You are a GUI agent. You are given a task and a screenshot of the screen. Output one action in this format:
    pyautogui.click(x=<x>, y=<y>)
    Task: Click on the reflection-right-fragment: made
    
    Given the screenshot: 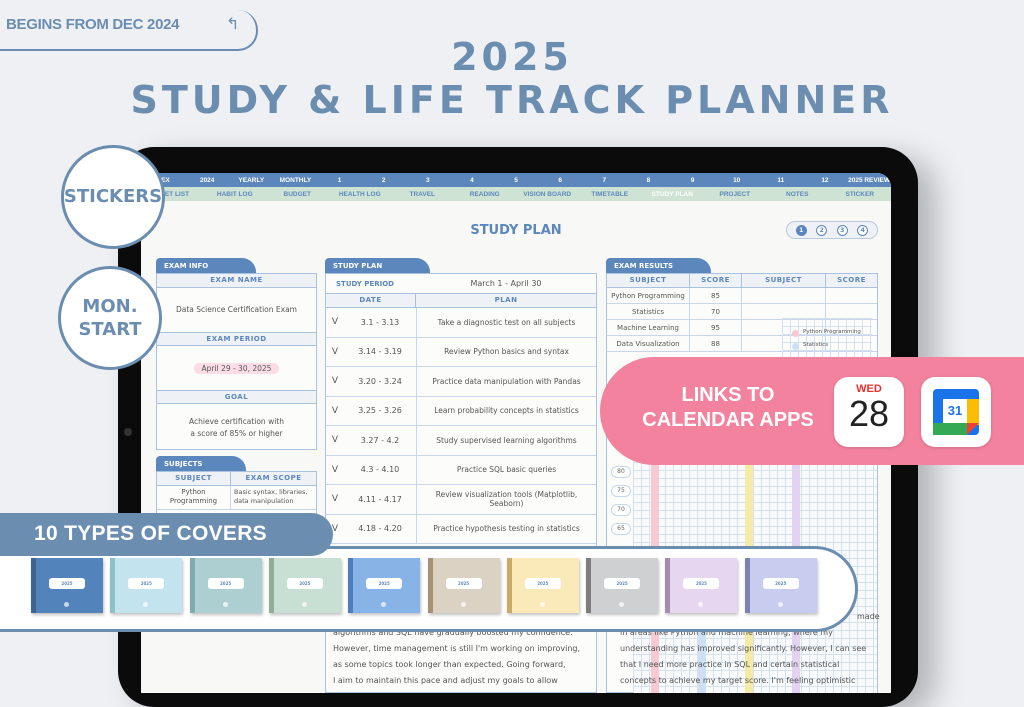 What is the action you would take?
    pyautogui.click(x=868, y=616)
    